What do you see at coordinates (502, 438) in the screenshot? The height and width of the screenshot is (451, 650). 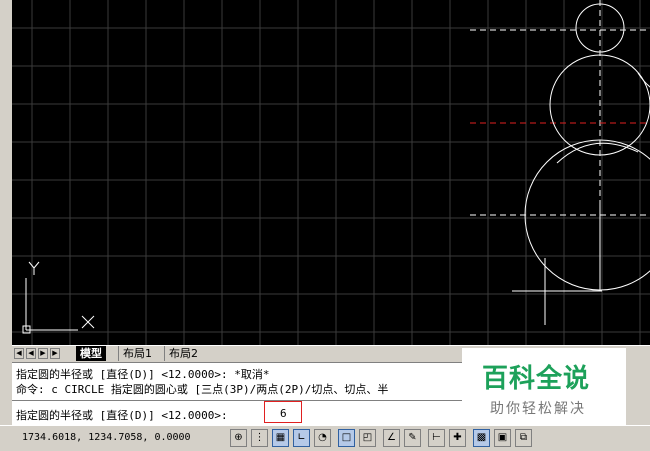 I see `selection-cycling-icon: ▣` at bounding box center [502, 438].